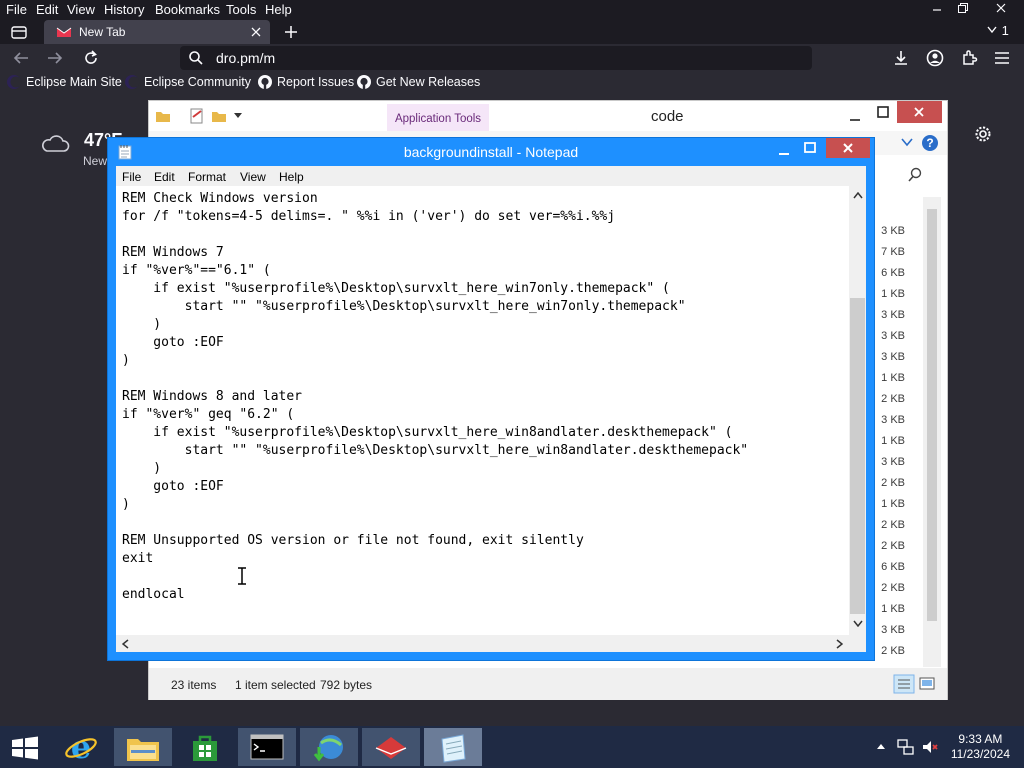 Image resolution: width=1024 pixels, height=768 pixels. I want to click on system-clock: 9:33 AM 11/23/2024, so click(980, 747).